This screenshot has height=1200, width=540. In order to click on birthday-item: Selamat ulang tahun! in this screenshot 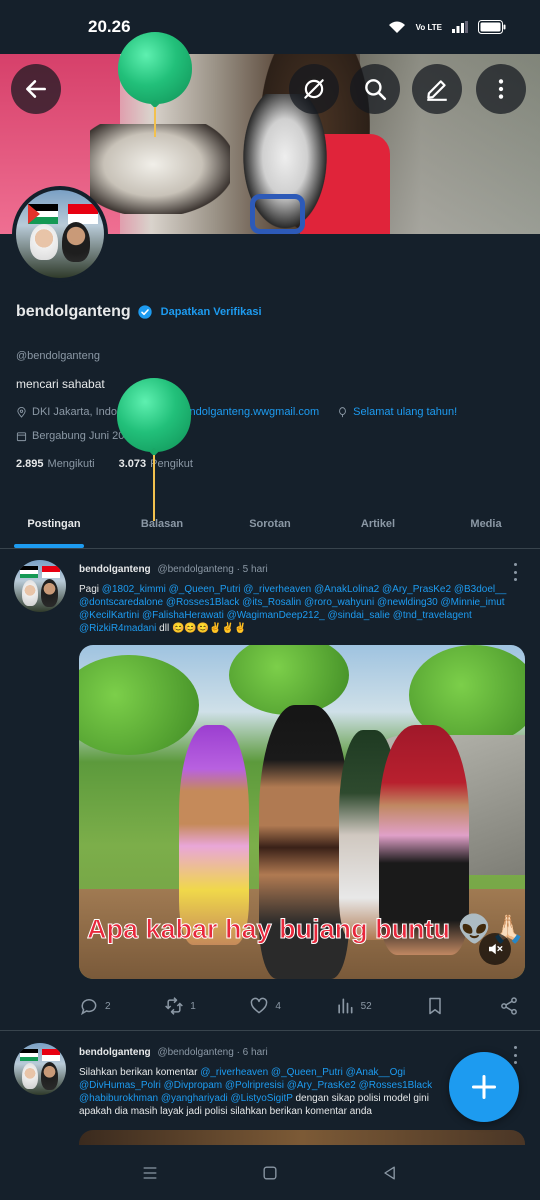, I will do `click(397, 412)`.